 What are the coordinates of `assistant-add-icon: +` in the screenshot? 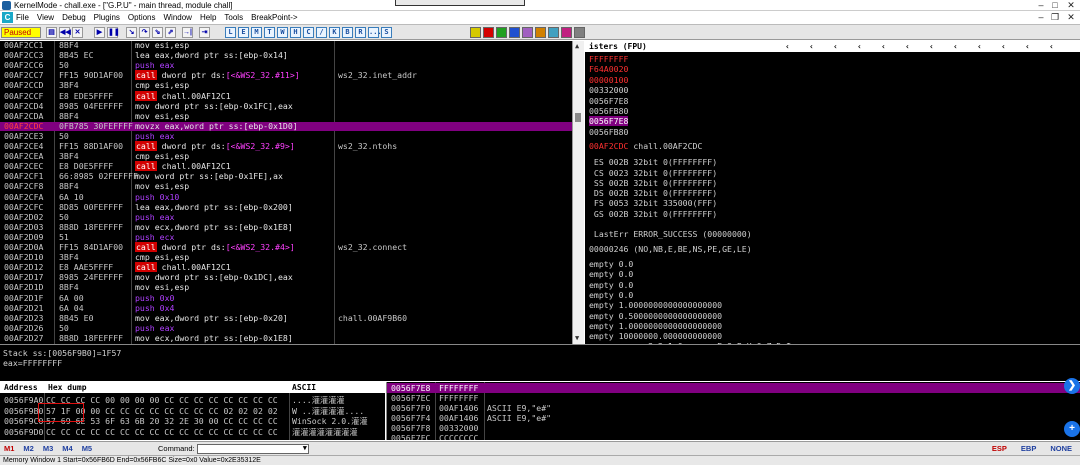 It's located at (1072, 429).